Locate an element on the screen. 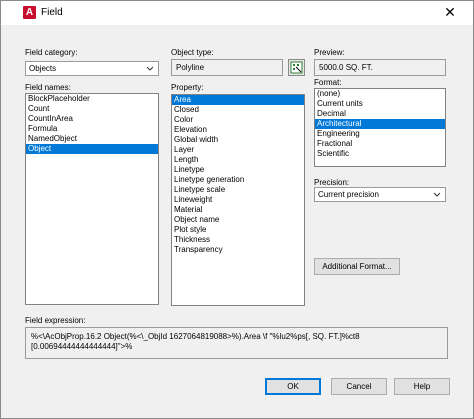 Image resolution: width=474 pixels, height=419 pixels. select-object-icon is located at coordinates (296, 67).